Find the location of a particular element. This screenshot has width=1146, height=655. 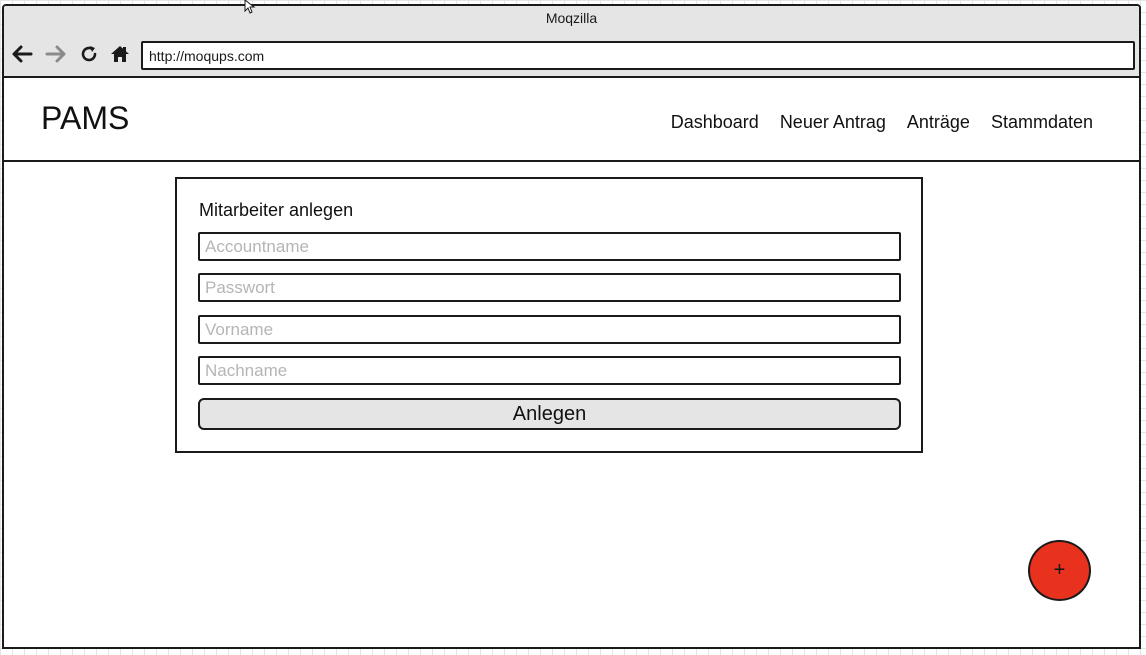

nav-item-neuer-antrag: Neuer Antrag is located at coordinates (833, 122).